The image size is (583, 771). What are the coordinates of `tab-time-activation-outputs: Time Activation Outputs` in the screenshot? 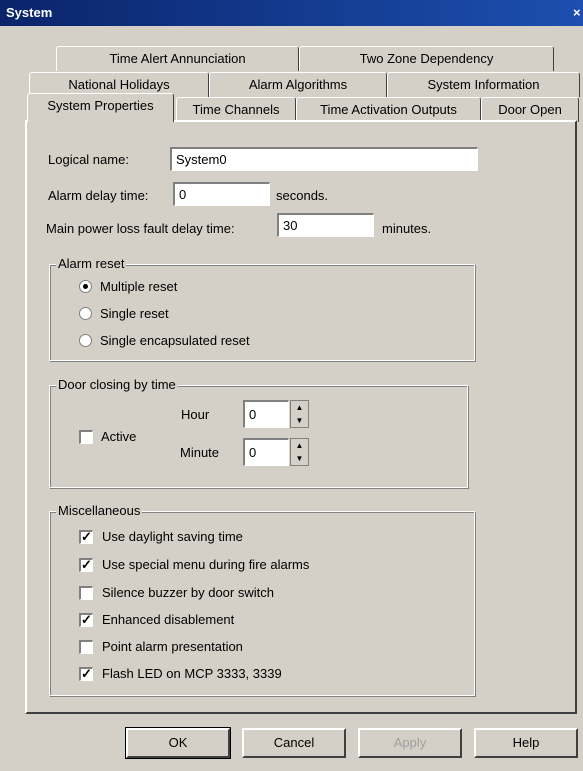 It's located at (388, 109).